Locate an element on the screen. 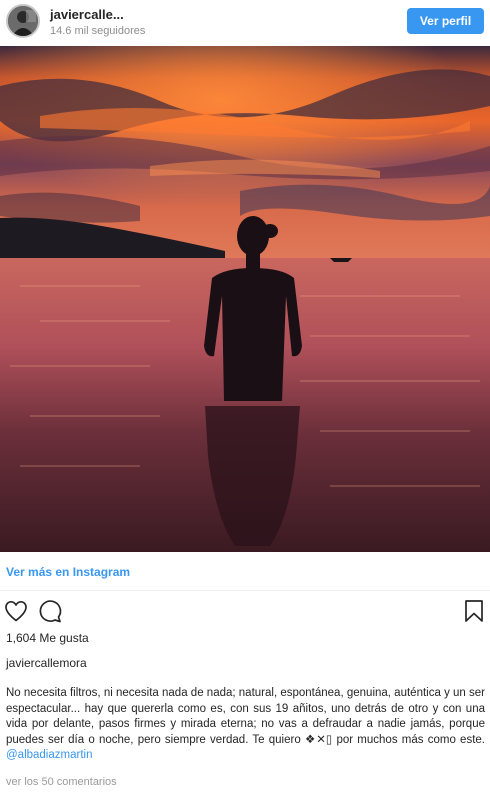 Image resolution: width=490 pixels, height=799 pixels. heart-icon is located at coordinates (16, 611).